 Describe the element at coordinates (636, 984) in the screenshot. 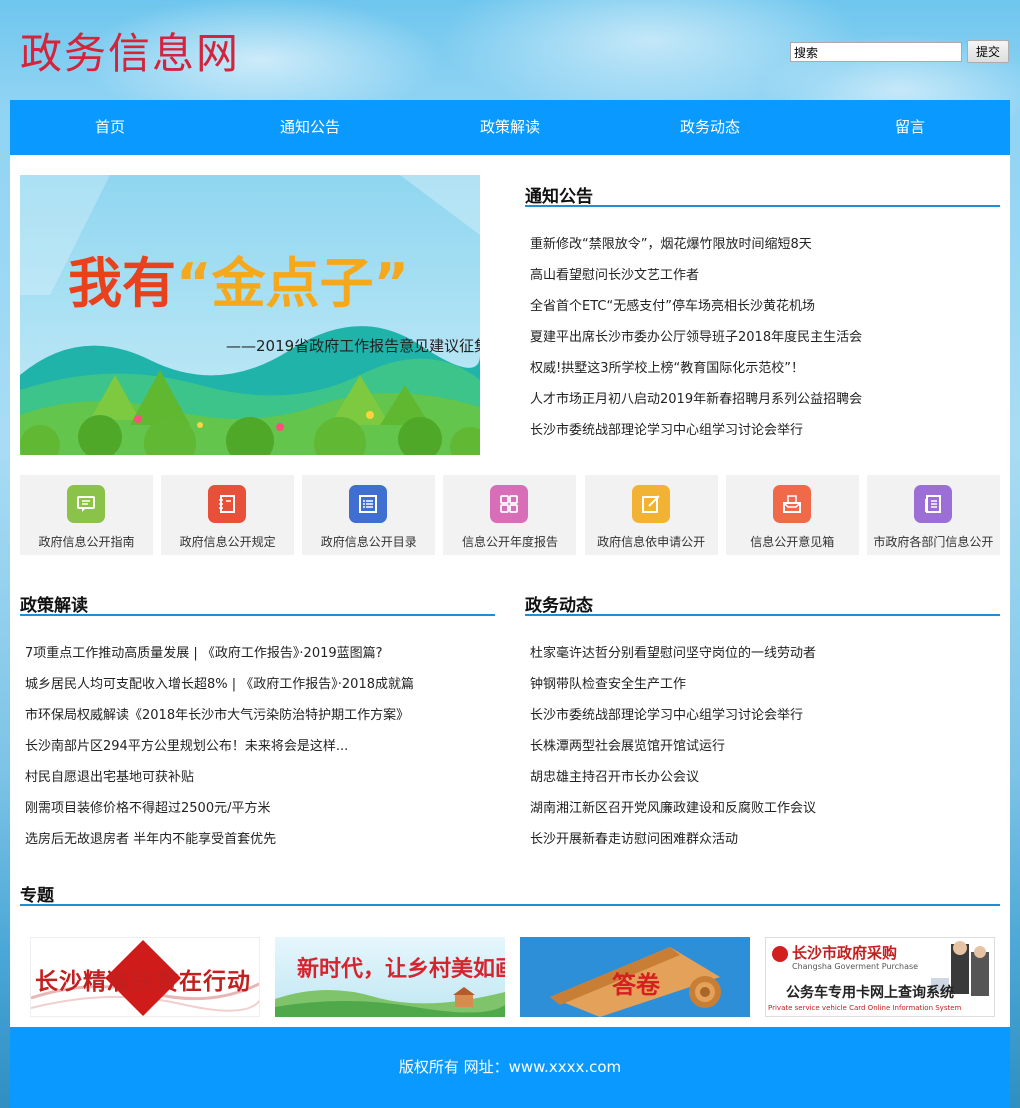

I see `topic-3-text: 答卷` at that location.